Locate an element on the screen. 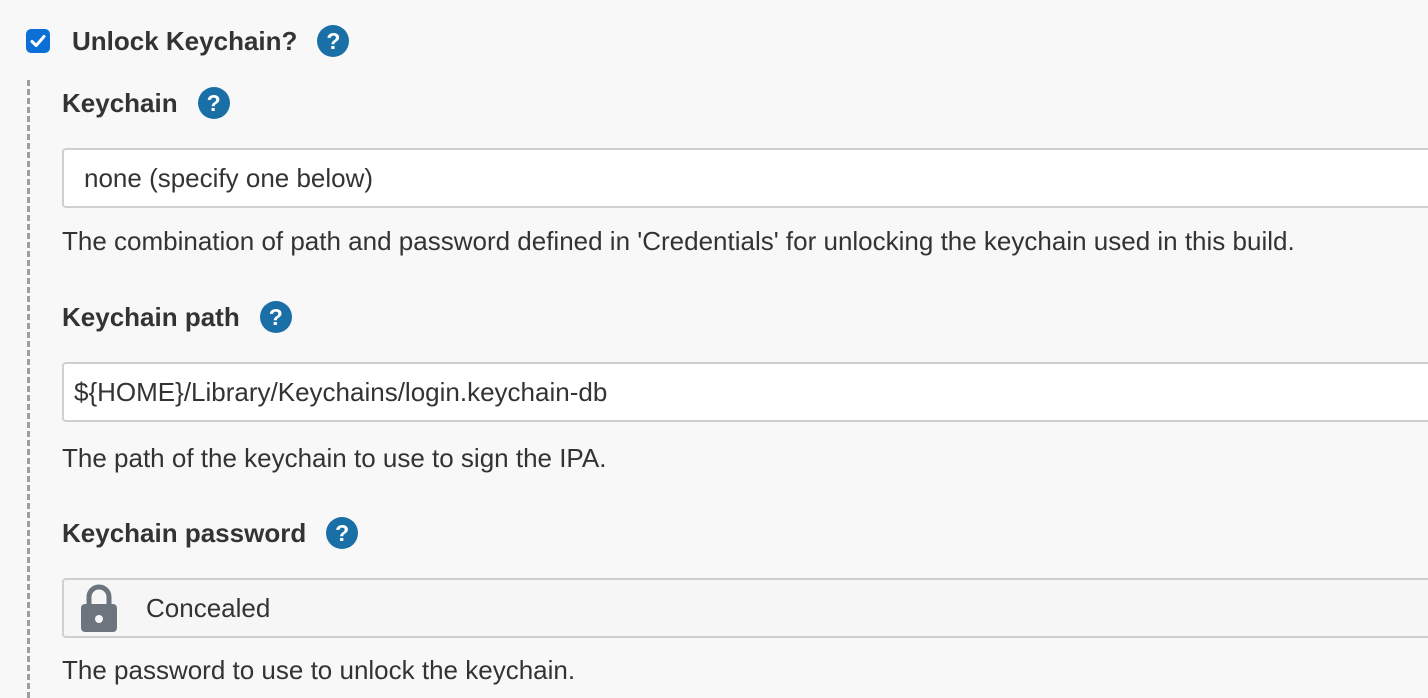 The height and width of the screenshot is (698, 1428). keychain-password-label: Keychain password is located at coordinates (184, 532).